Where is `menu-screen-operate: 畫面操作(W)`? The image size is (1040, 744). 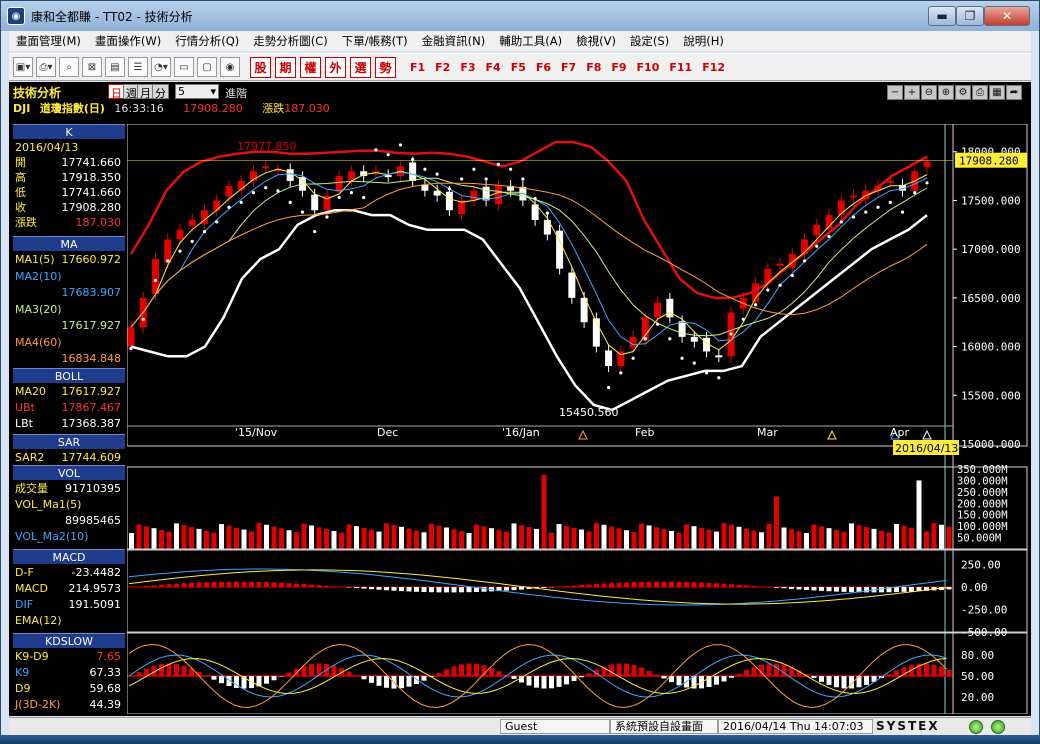 menu-screen-operate: 畫面操作(W) is located at coordinates (128, 41).